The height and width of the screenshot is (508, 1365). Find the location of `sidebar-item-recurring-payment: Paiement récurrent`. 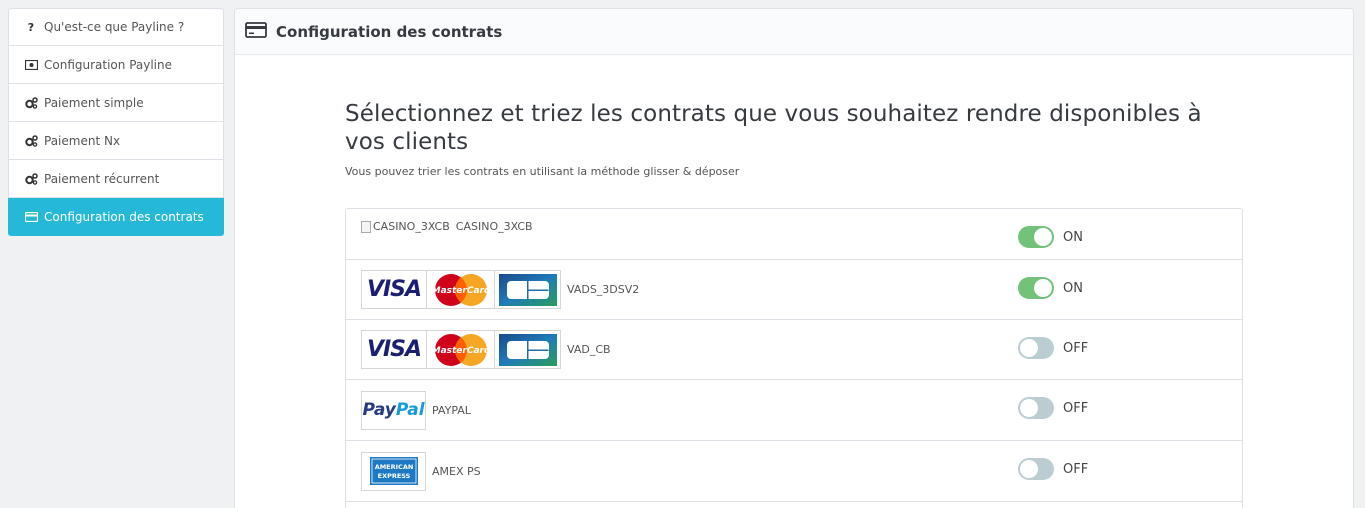

sidebar-item-recurring-payment: Paiement récurrent is located at coordinates (116, 179).